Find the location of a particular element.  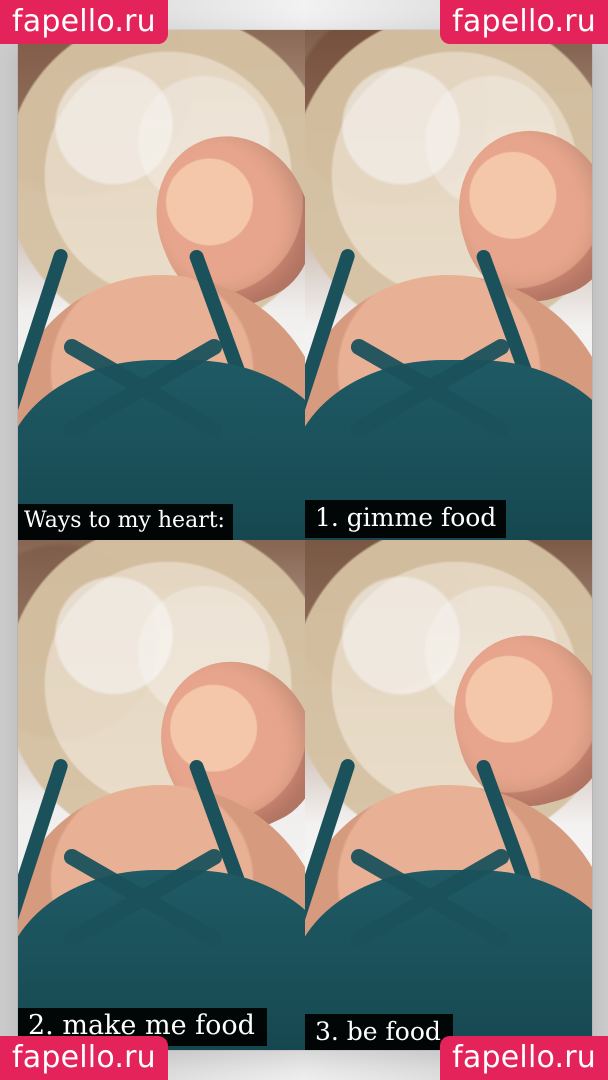

watermark-bottom-right: fapello.ru is located at coordinates (524, 1058).